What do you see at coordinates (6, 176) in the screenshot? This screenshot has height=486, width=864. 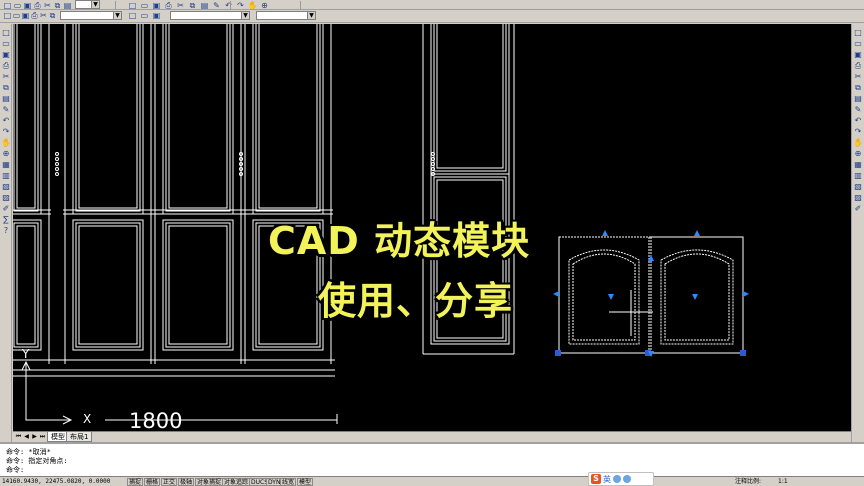 I see `point-icon: ▥` at bounding box center [6, 176].